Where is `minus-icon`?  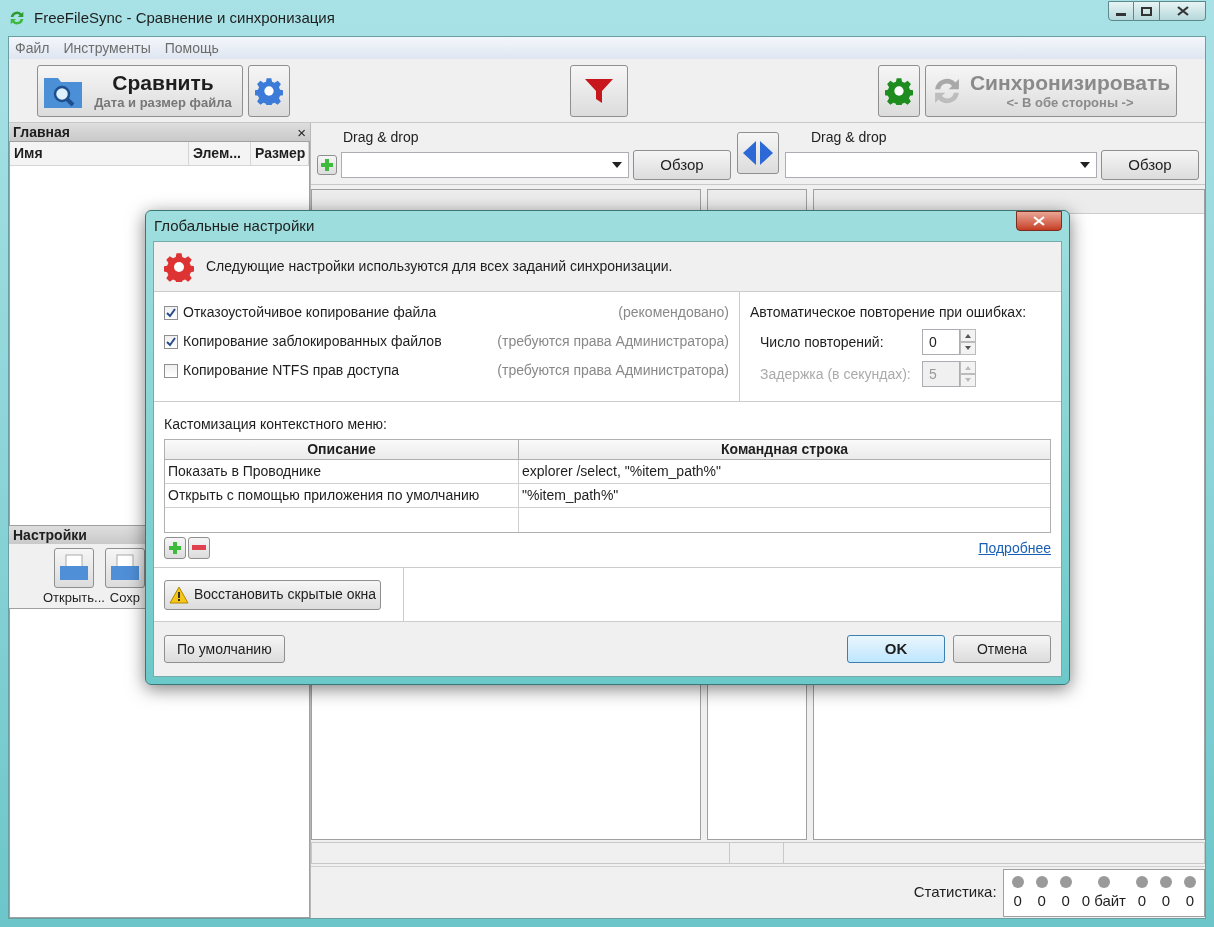
minus-icon is located at coordinates (199, 548).